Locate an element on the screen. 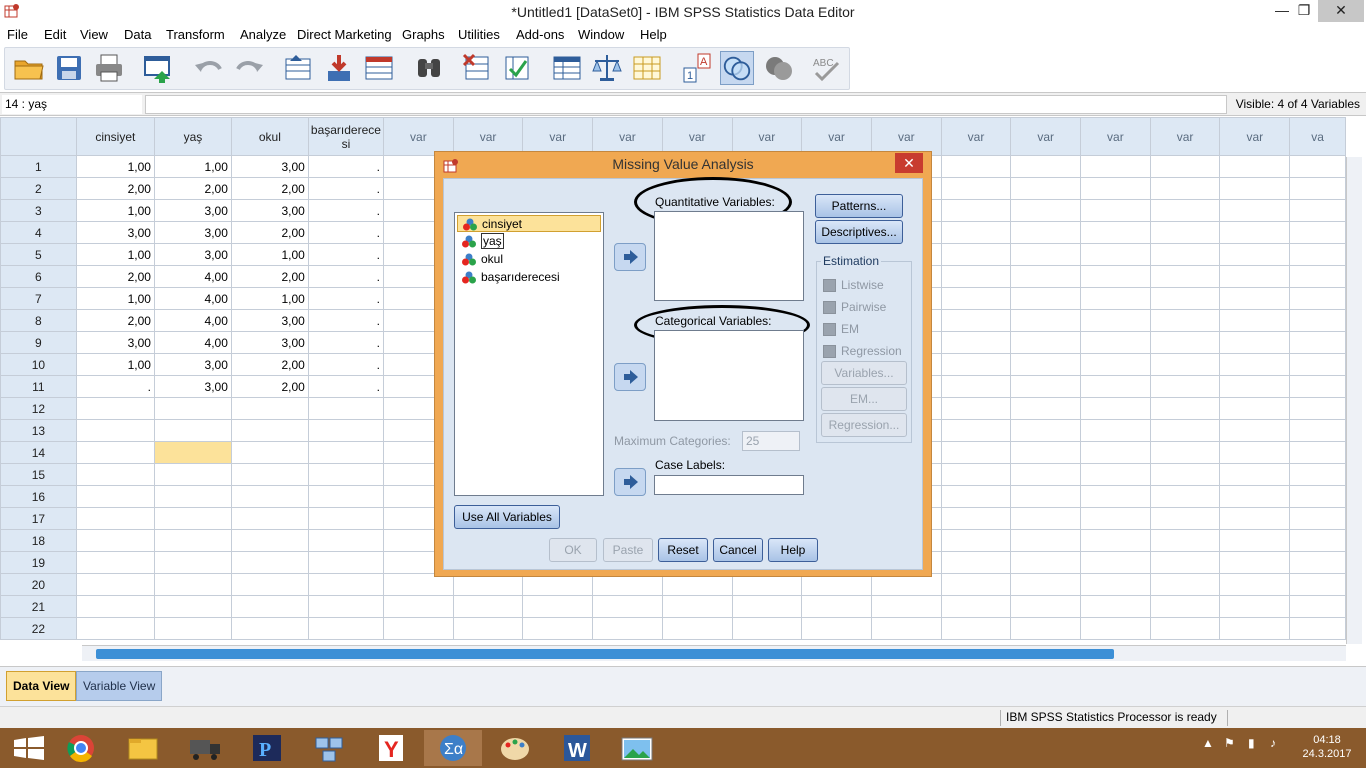 The height and width of the screenshot is (768, 1366). em-checkbox is located at coordinates (829, 329).